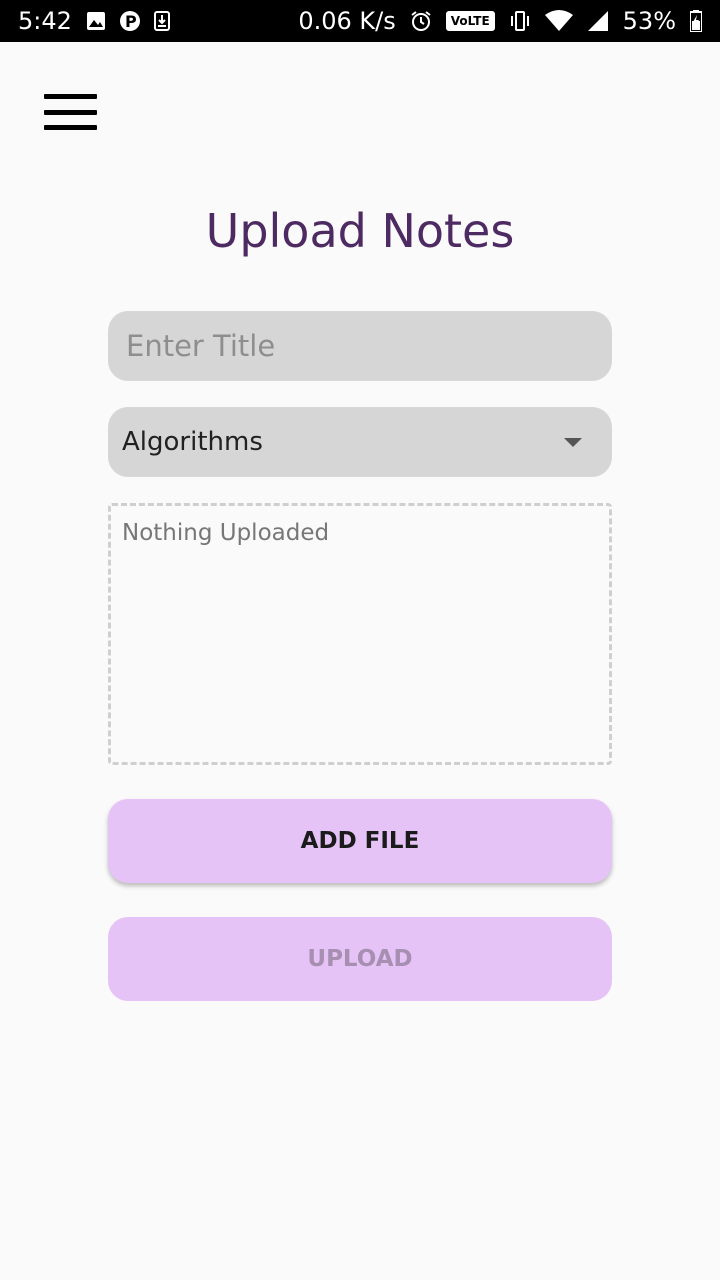  Describe the element at coordinates (347, 21) in the screenshot. I see `network-speed: 0.06 K/s` at that location.